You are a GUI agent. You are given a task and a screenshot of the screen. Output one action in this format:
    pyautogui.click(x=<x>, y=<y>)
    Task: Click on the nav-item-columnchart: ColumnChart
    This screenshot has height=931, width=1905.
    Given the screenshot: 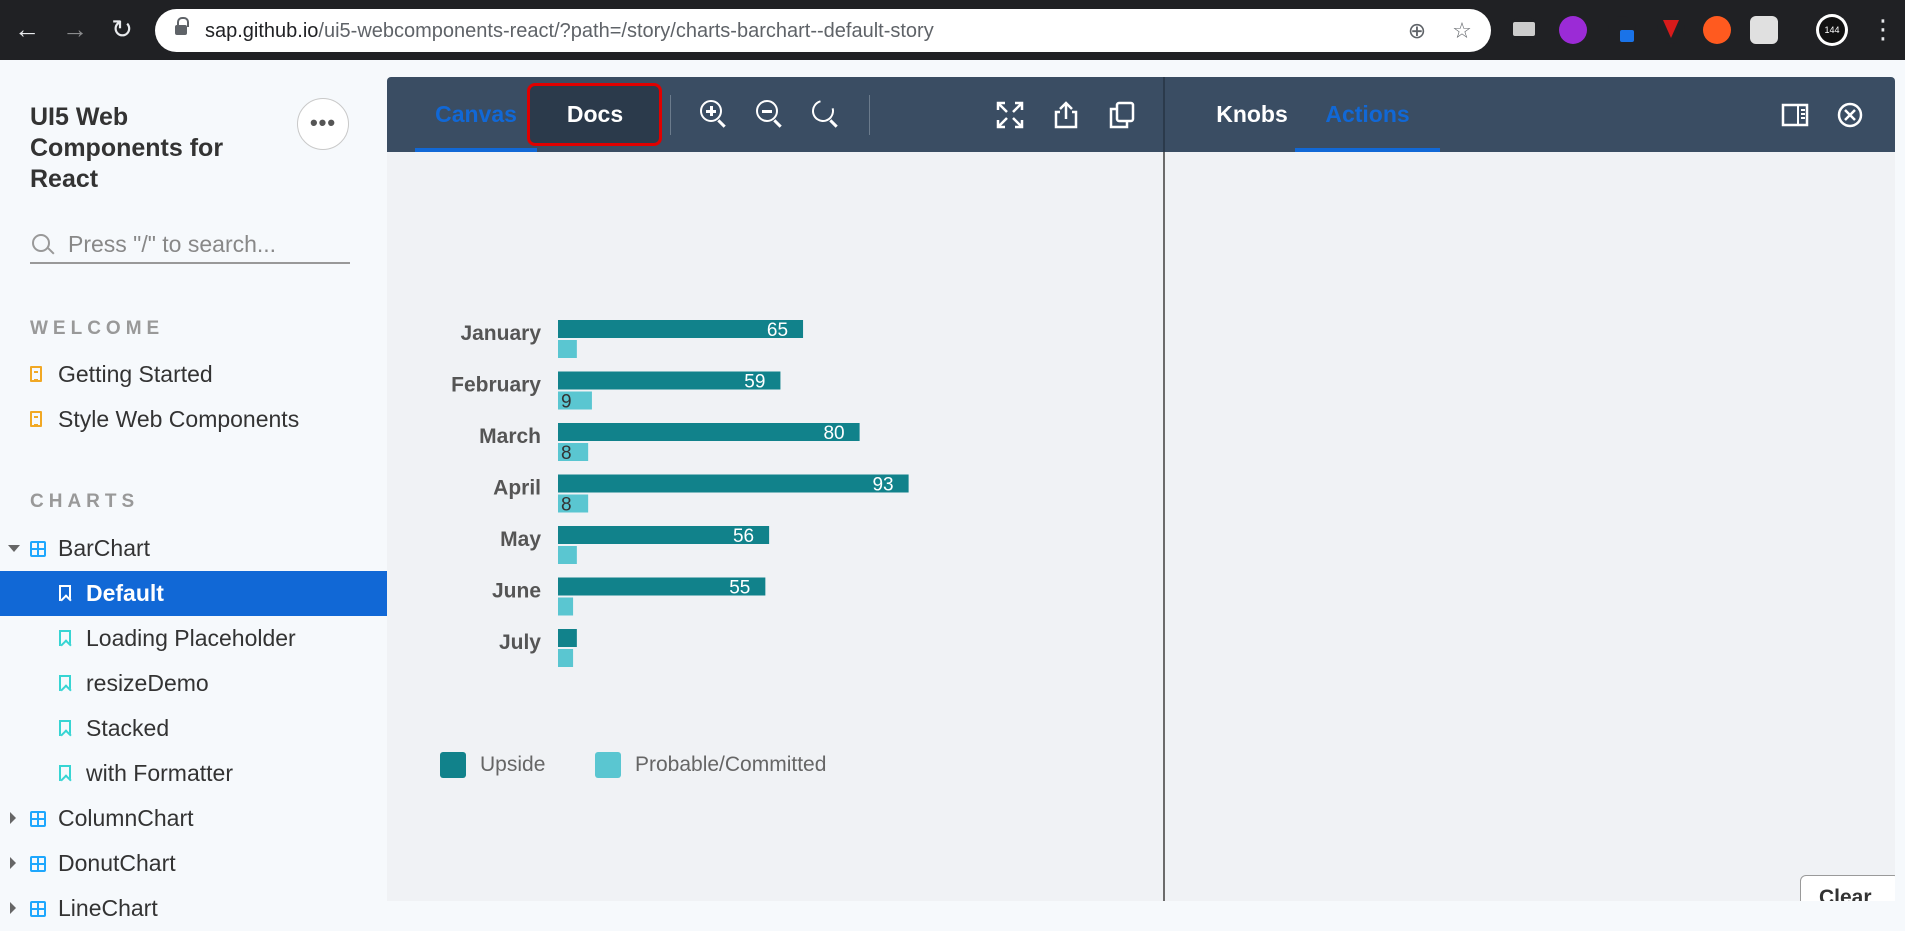 What is the action you would take?
    pyautogui.click(x=193, y=818)
    